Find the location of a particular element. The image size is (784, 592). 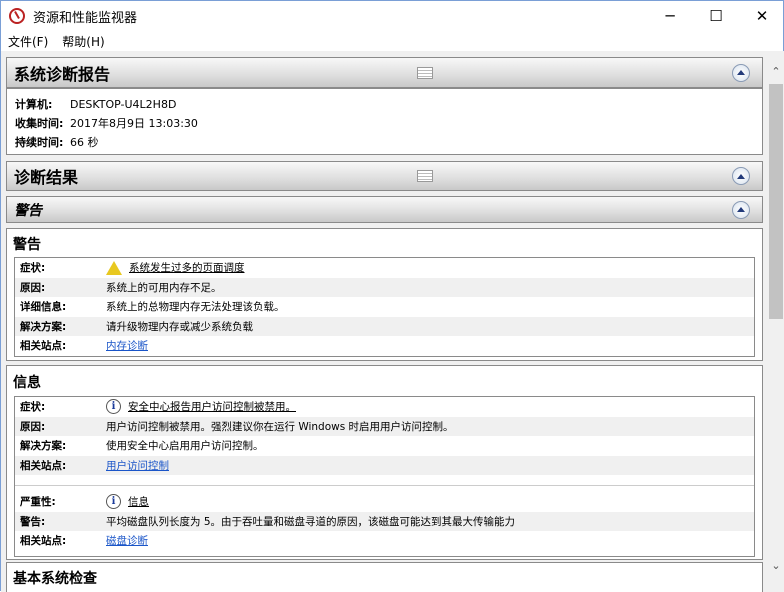

results-title: 诊断结果 is located at coordinates (46, 177).